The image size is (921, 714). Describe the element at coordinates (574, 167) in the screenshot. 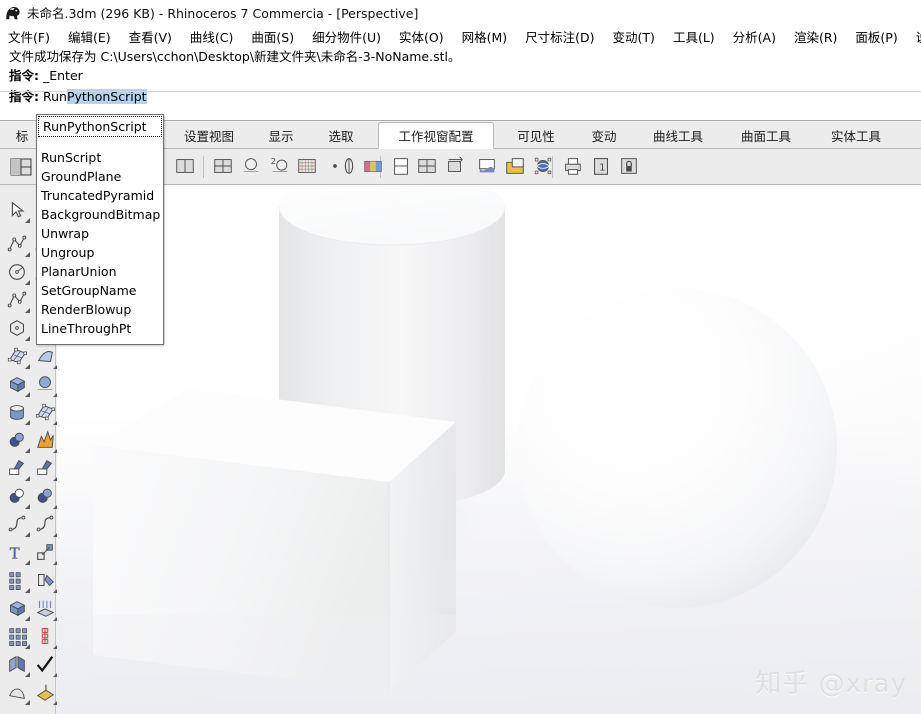

I see `print-icon` at that location.